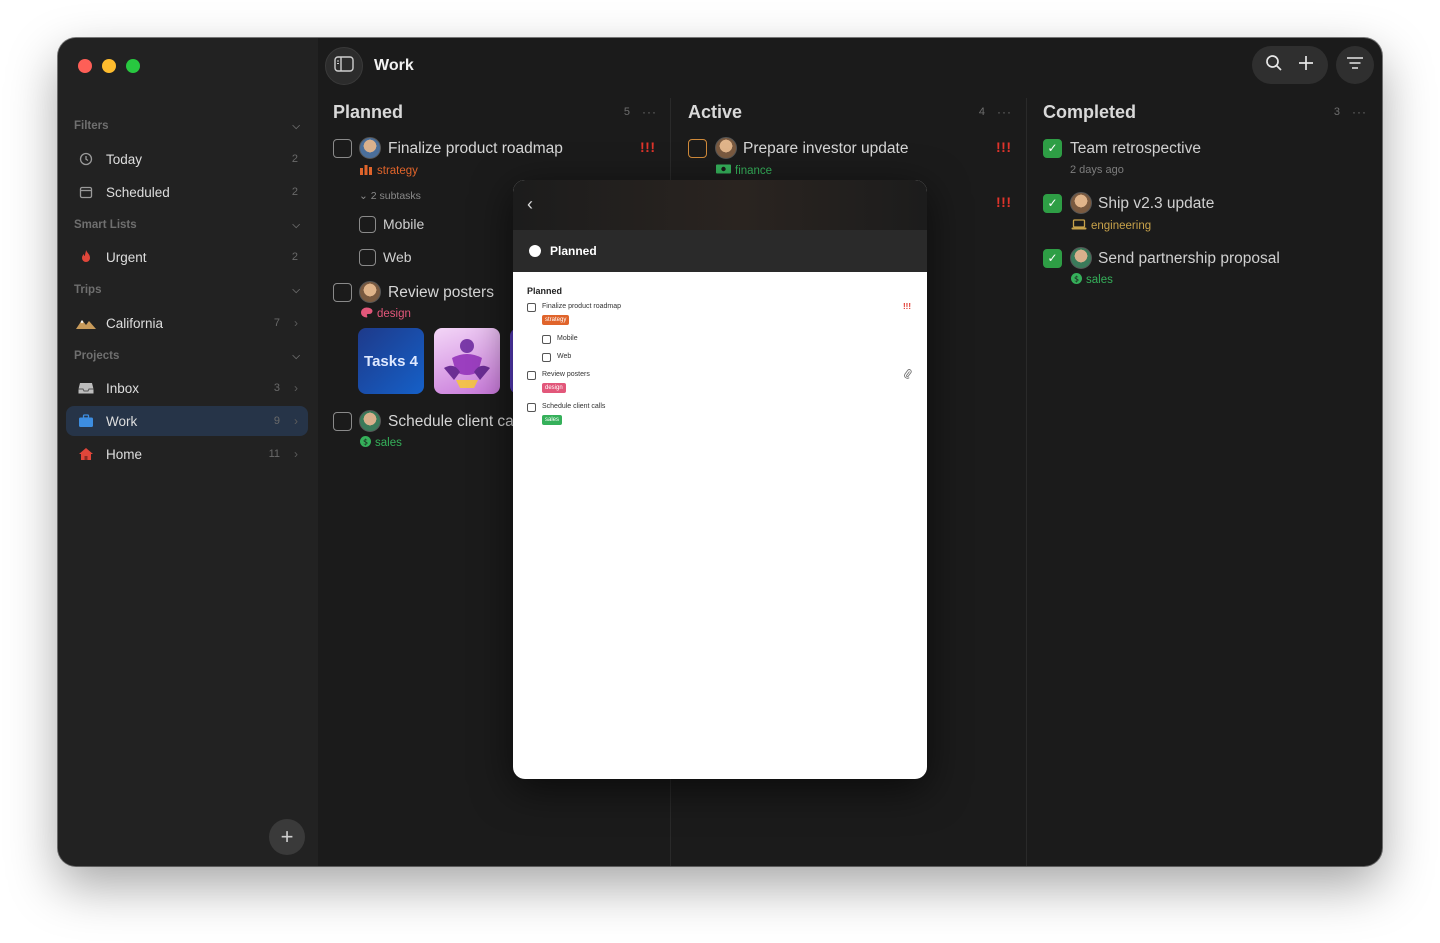 The image size is (1440, 943). What do you see at coordinates (1336, 112) in the screenshot?
I see `column-count: 3` at bounding box center [1336, 112].